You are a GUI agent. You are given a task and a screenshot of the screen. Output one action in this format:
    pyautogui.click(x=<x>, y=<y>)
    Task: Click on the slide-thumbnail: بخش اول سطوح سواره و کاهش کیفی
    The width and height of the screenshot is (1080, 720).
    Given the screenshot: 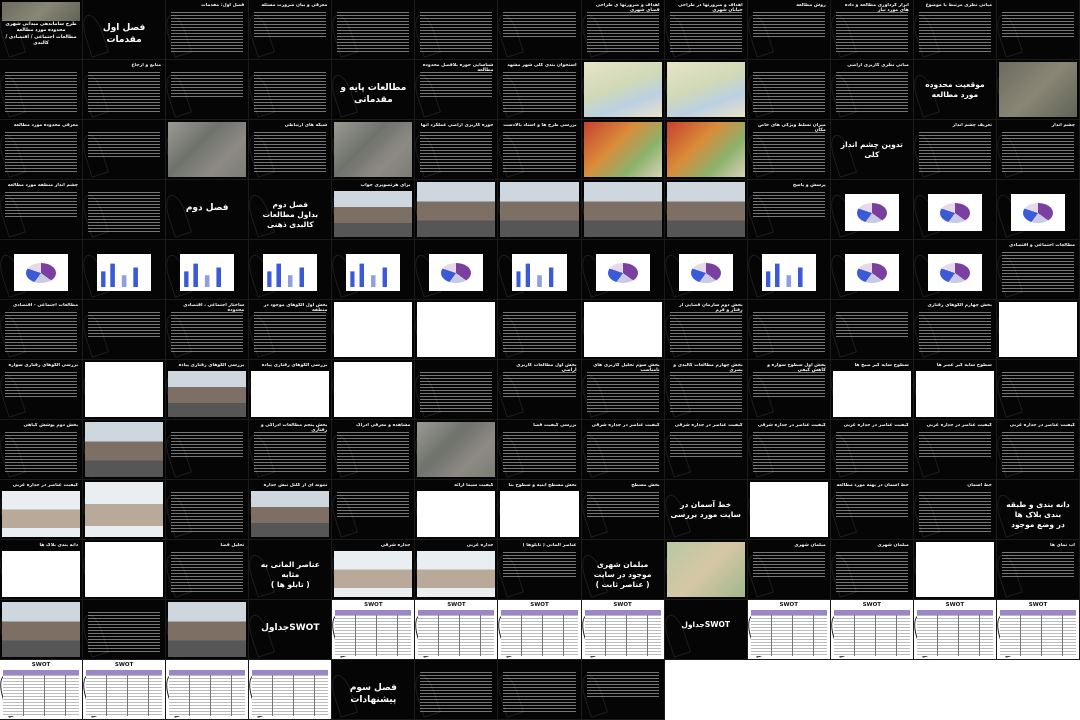 What is the action you would take?
    pyautogui.click(x=789, y=390)
    